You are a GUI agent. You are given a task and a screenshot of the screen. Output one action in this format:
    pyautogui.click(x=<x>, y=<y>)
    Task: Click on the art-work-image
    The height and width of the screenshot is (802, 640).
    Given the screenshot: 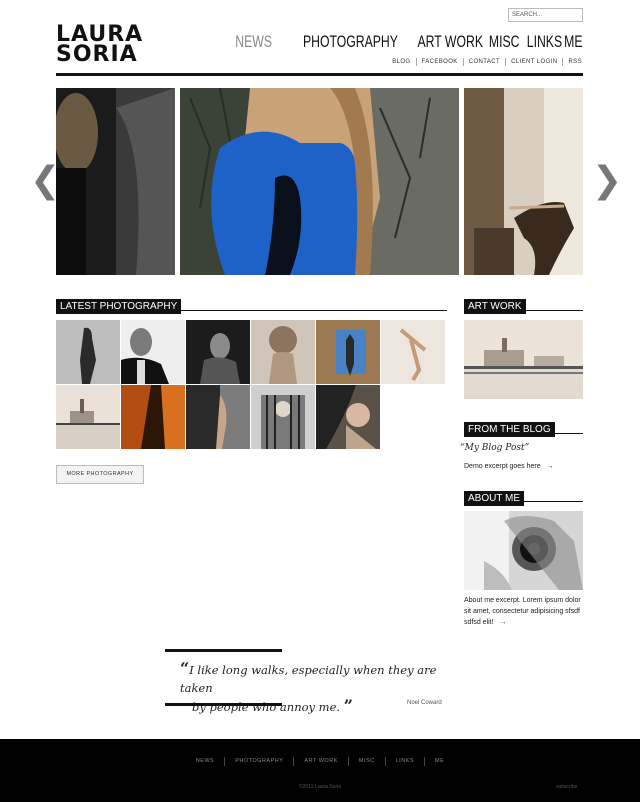 What is the action you would take?
    pyautogui.click(x=523, y=359)
    